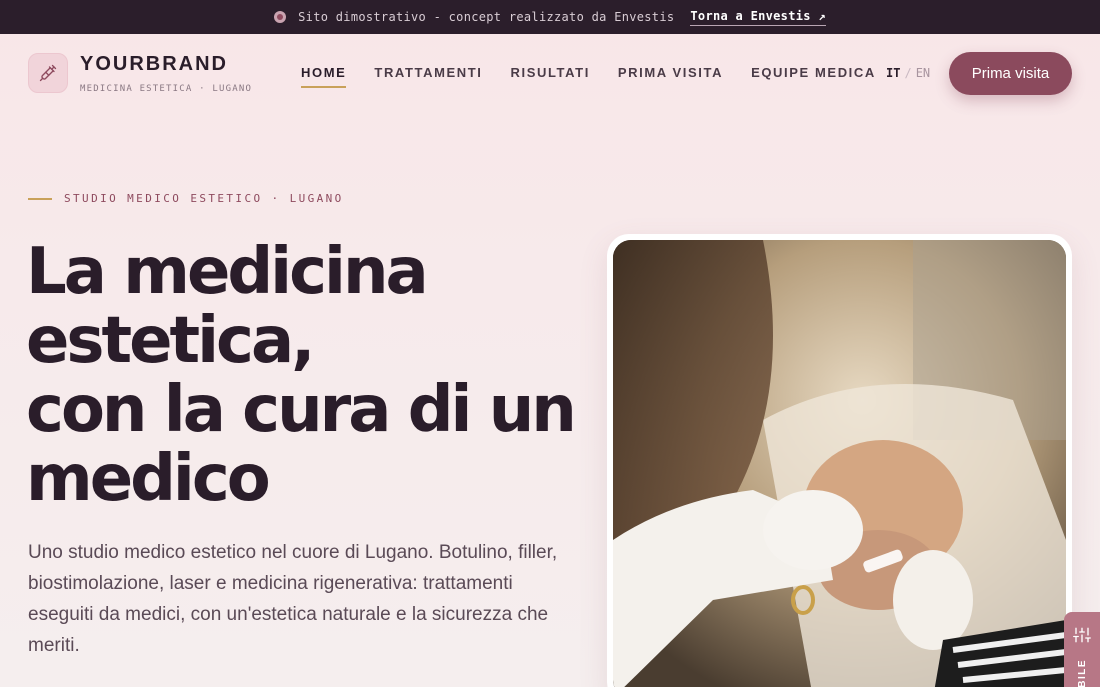 The height and width of the screenshot is (687, 1100). What do you see at coordinates (1082, 673) in the screenshot?
I see `side-tab-label: BILE` at bounding box center [1082, 673].